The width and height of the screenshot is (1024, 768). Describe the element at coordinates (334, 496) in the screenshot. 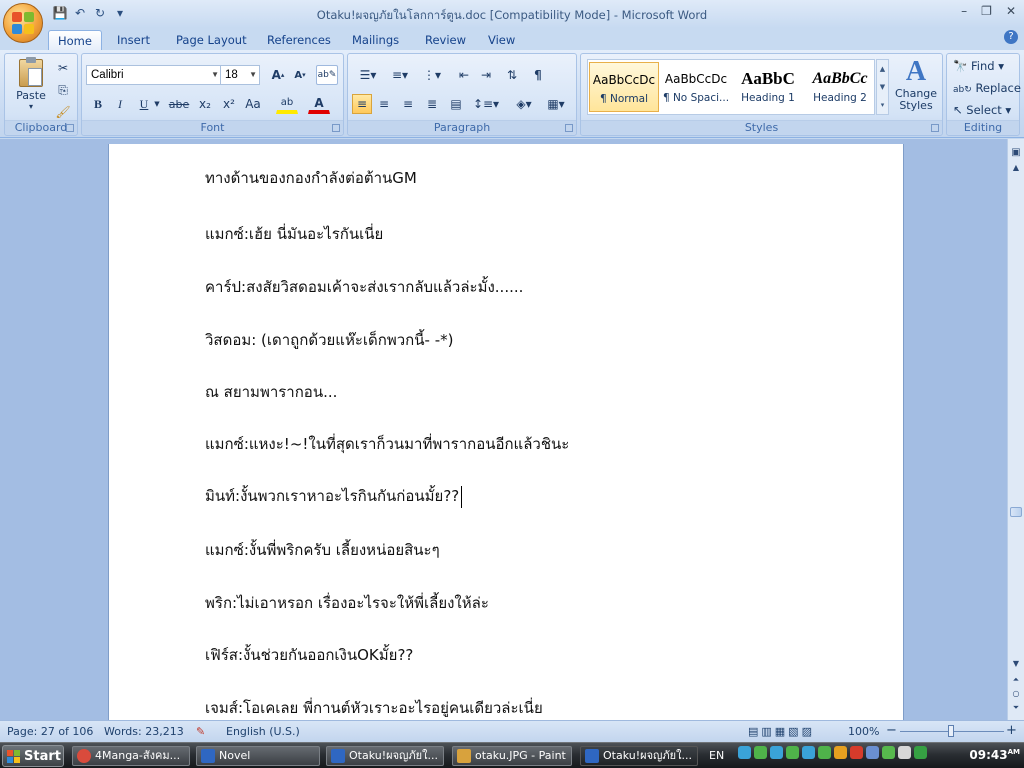

I see `paragraph-with-cursor: มินท์:งั้นพวกเราหาอะไรกินกันก่อนมั้ย??` at that location.